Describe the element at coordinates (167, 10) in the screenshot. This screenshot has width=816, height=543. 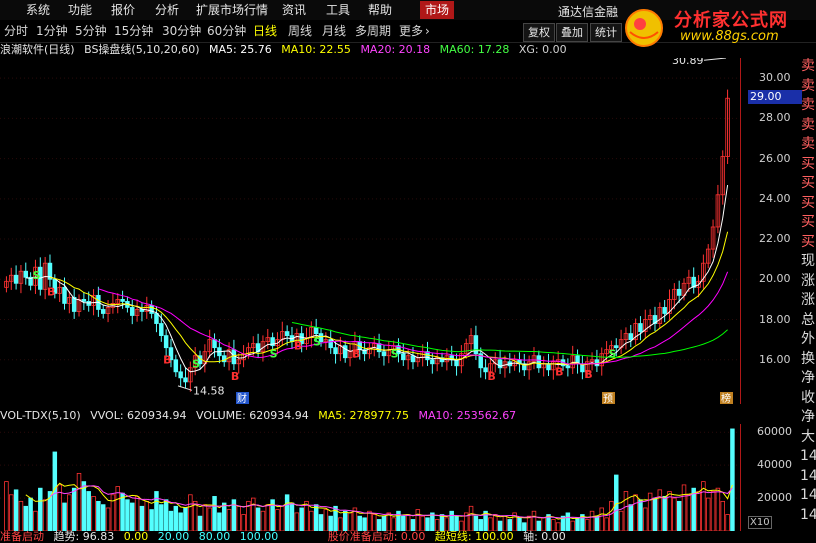
I see `menu-item-3: 分析` at that location.